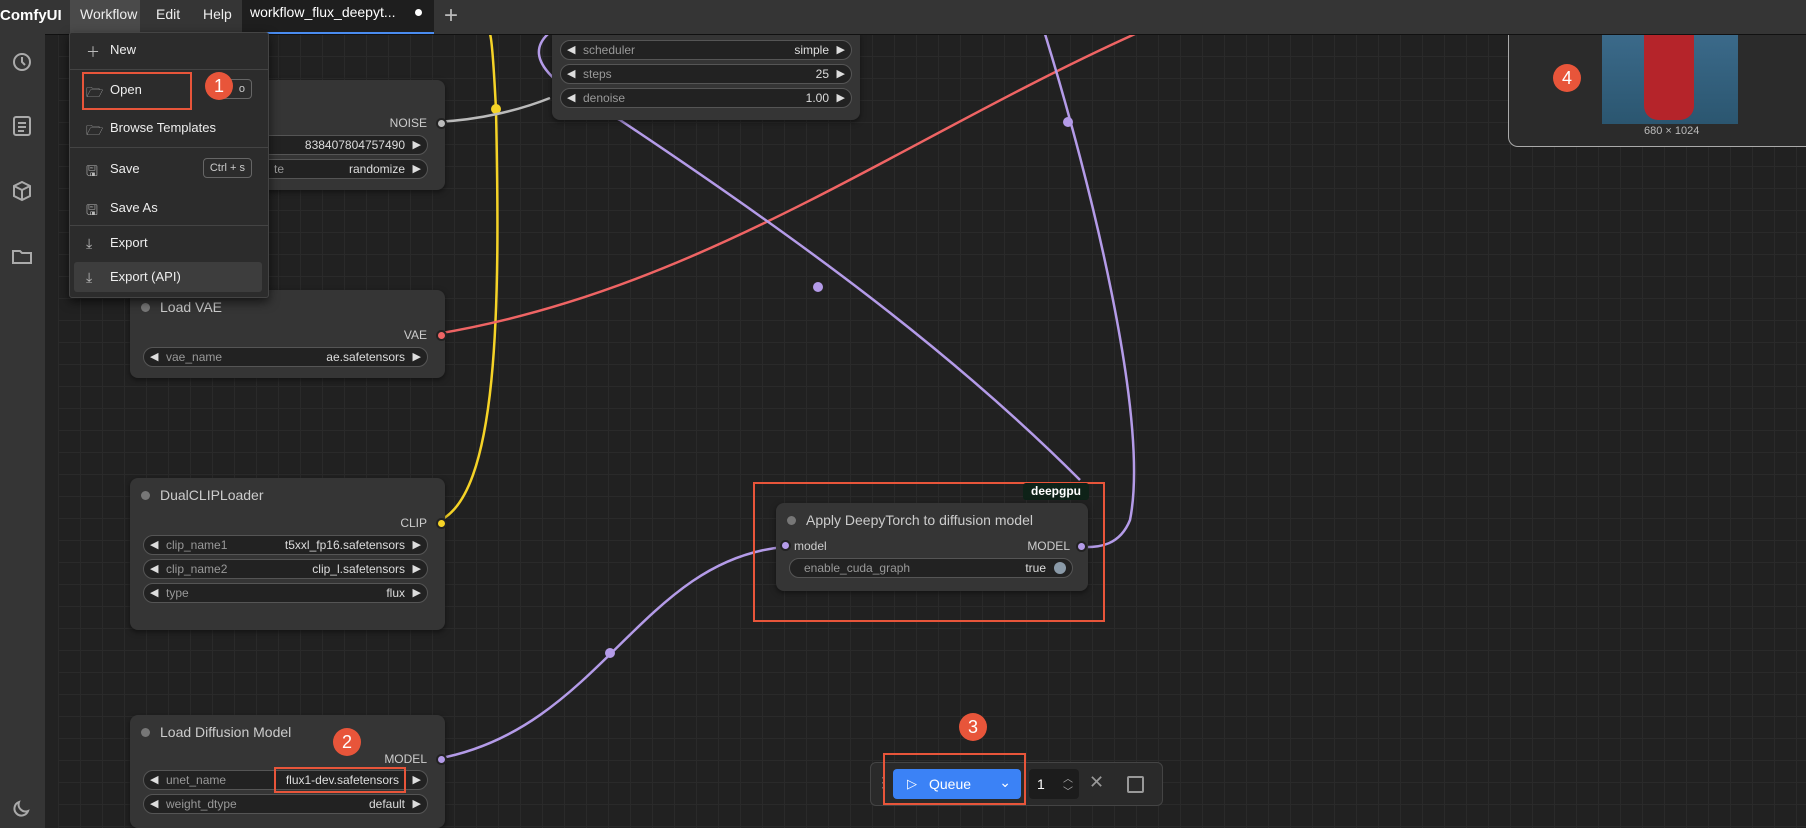 This screenshot has width=1806, height=828. What do you see at coordinates (785, 545) in the screenshot?
I see `model-input-slot` at bounding box center [785, 545].